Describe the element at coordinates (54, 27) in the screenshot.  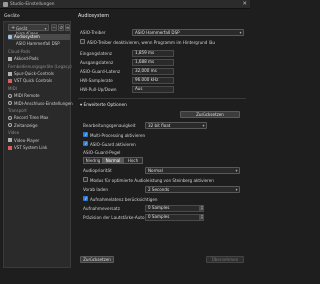
I see `remove-icon: −` at that location.